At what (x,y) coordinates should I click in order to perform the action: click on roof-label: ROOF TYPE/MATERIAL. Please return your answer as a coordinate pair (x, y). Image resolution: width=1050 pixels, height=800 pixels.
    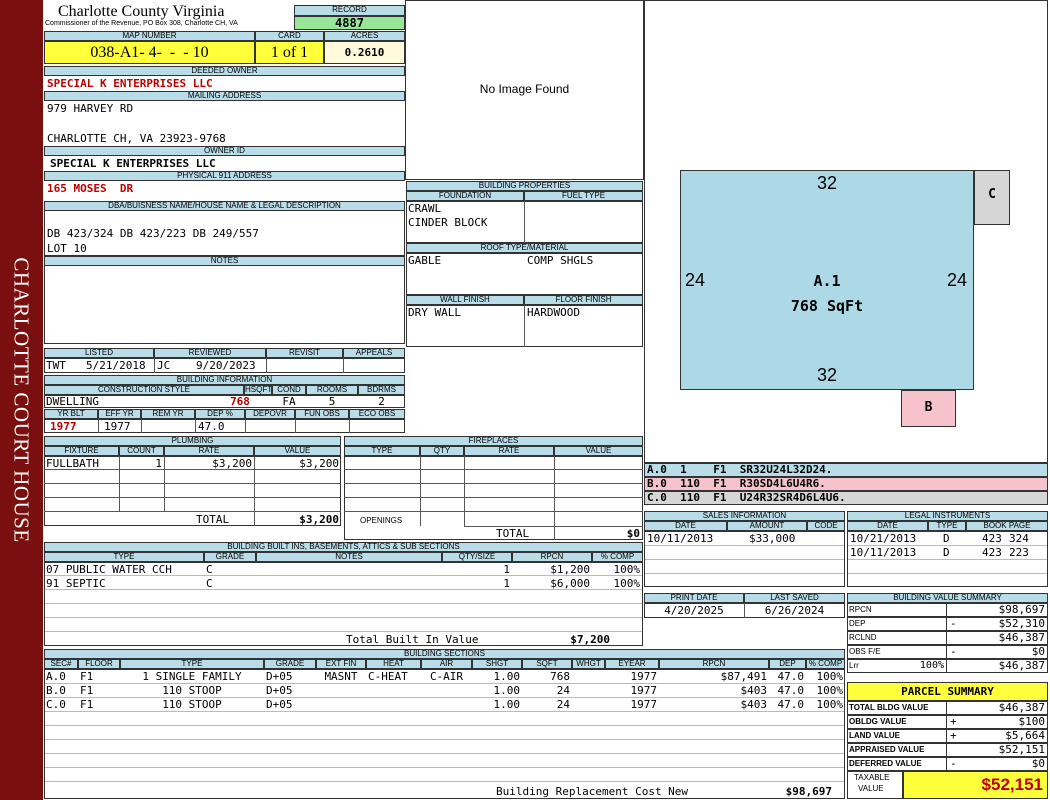
    Looking at the image, I should click on (524, 248).